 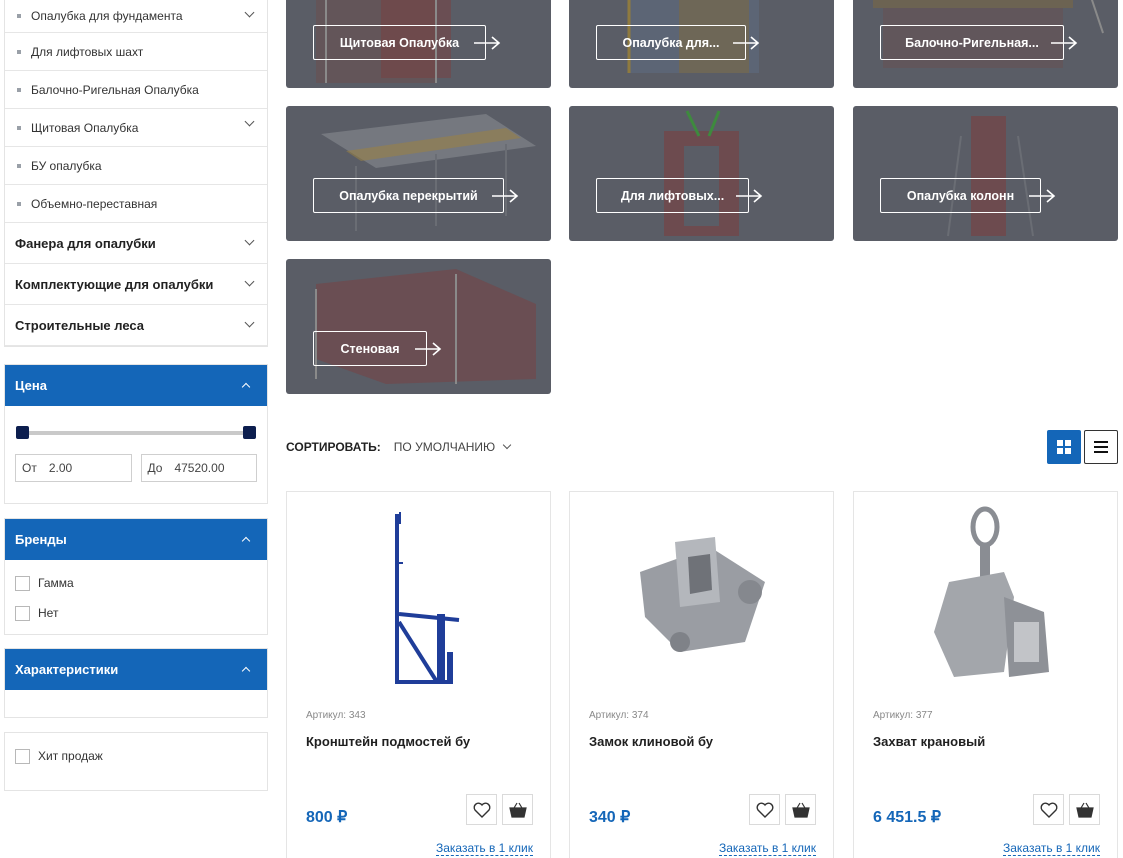 I want to click on subcategory-item: Балочно-Ригельная Опалубка, so click(x=136, y=90).